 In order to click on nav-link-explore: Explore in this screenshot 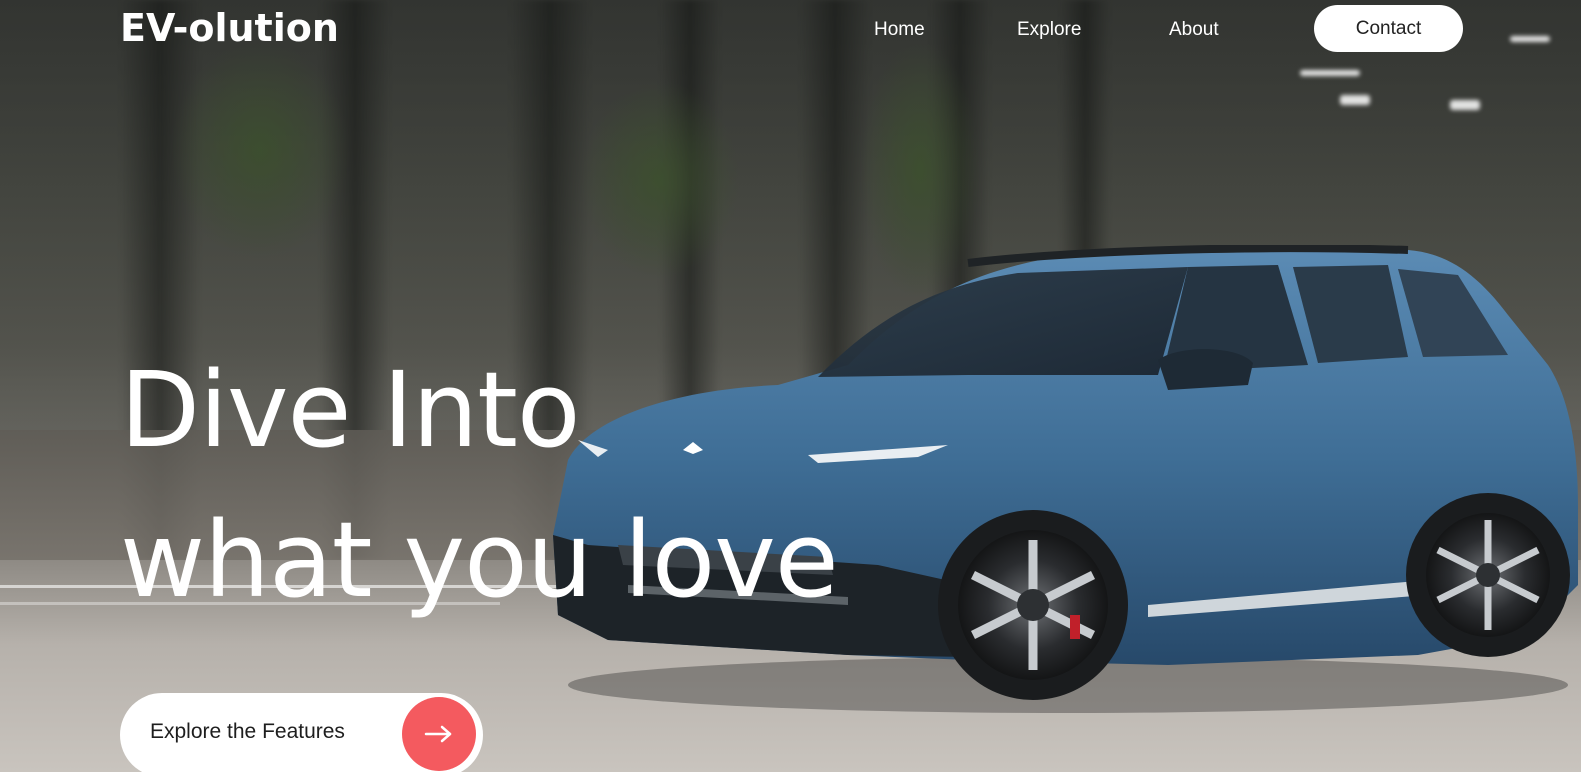, I will do `click(1049, 30)`.